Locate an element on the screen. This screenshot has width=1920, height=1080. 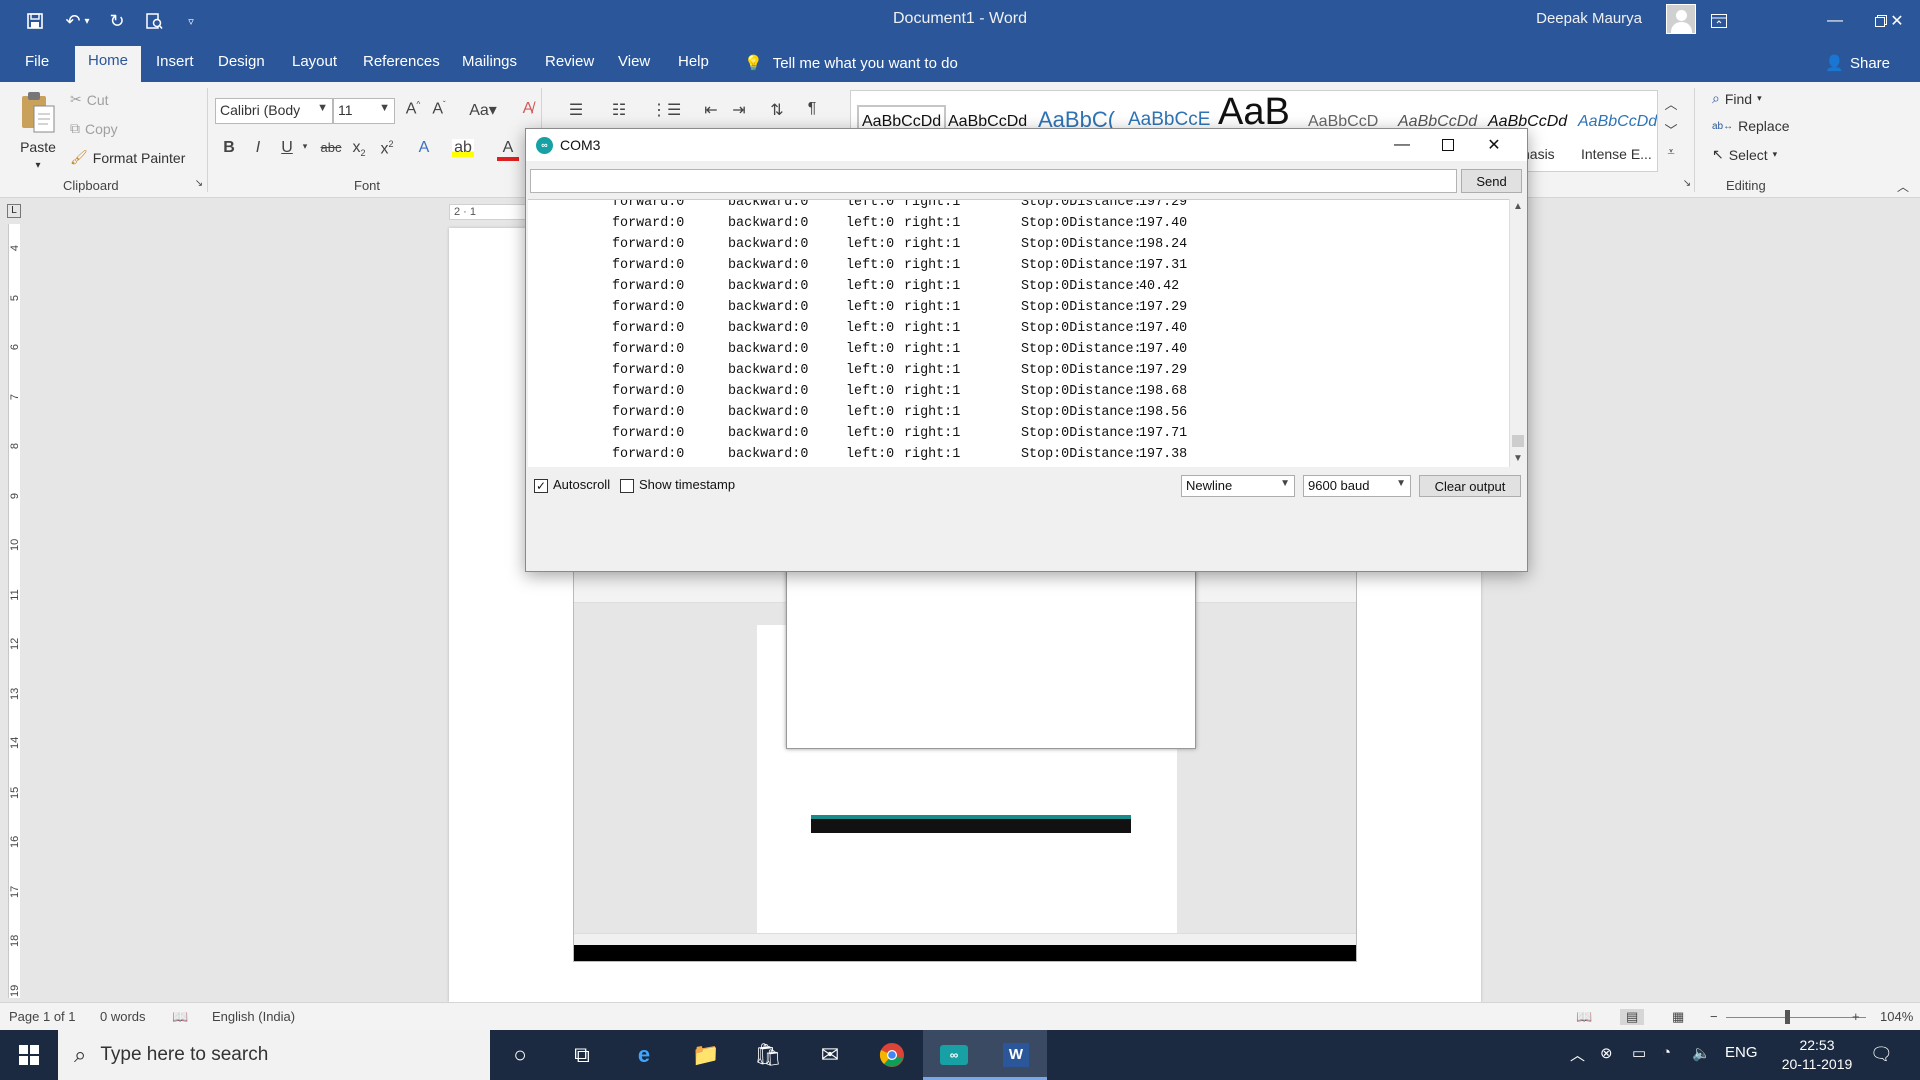
web-layout-icon: ▦ is located at coordinates (1678, 1017).